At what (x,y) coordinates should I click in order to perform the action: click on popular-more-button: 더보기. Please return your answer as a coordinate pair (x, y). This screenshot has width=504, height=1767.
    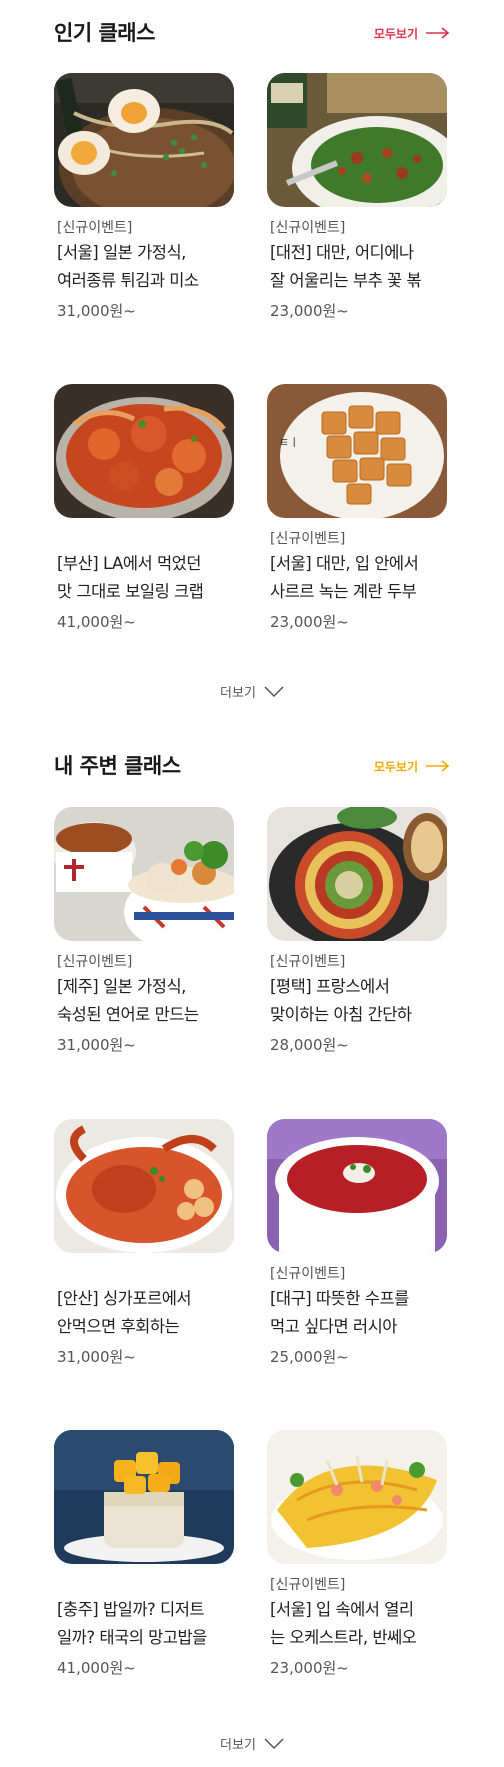
    Looking at the image, I should click on (252, 691).